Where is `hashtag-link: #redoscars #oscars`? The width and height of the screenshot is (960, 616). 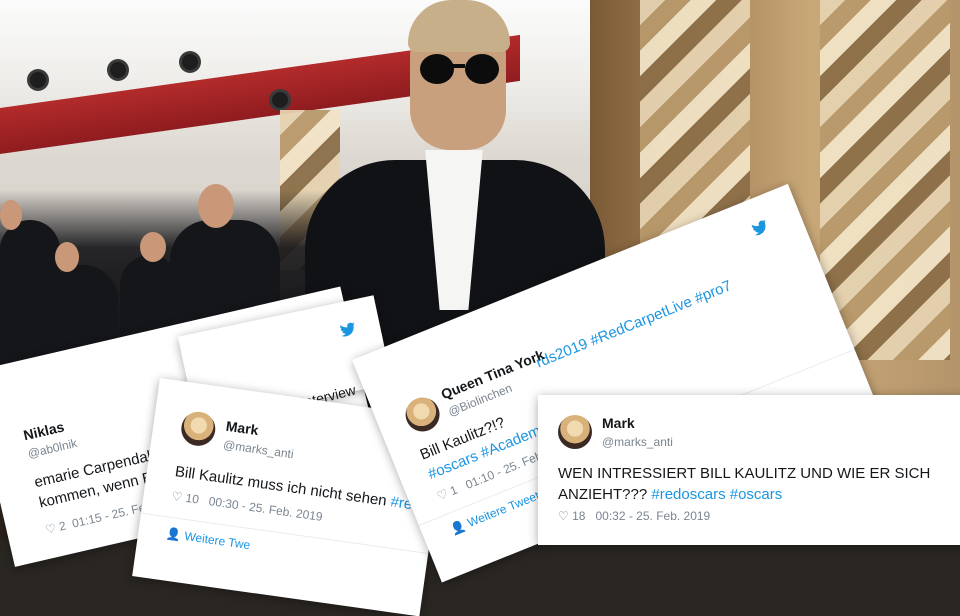
hashtag-link: #redoscars #oscars is located at coordinates (716, 494).